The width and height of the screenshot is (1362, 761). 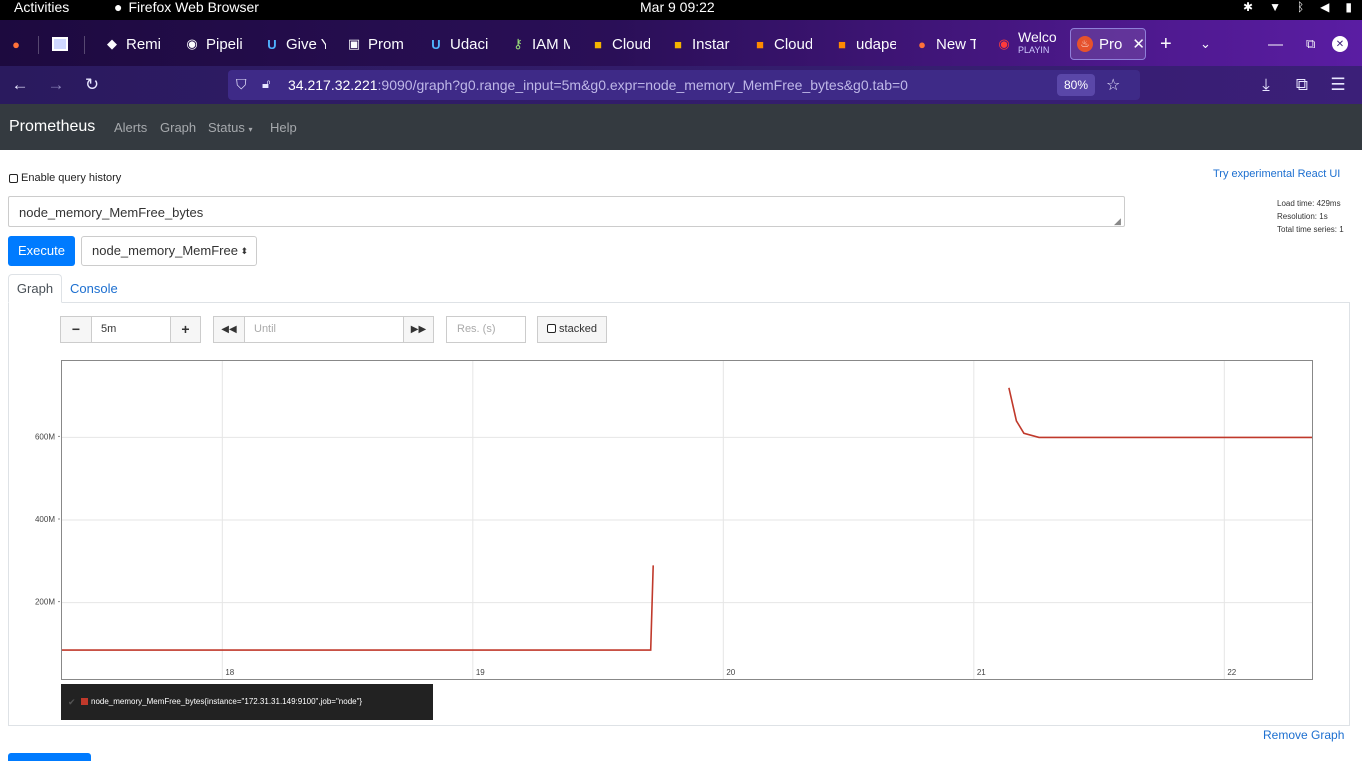 What do you see at coordinates (1310, 229) in the screenshot?
I see `total-series: Total time series: 1` at bounding box center [1310, 229].